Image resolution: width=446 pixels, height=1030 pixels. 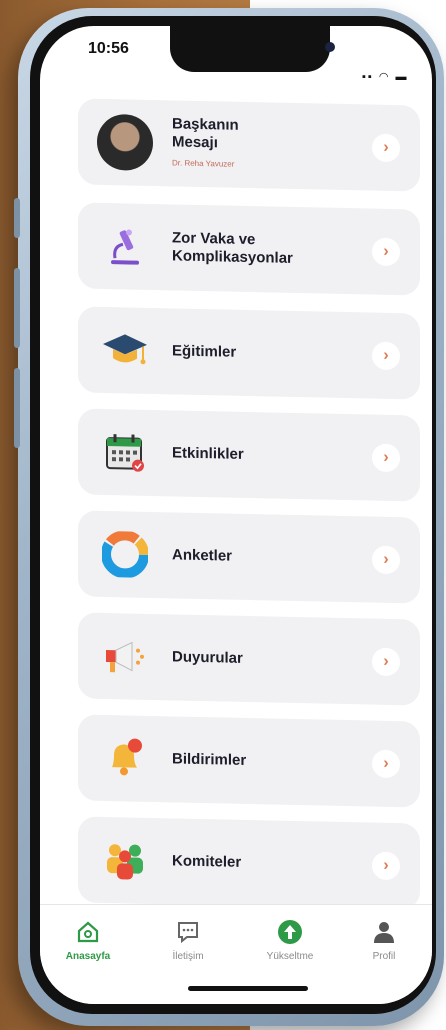 What do you see at coordinates (188, 956) in the screenshot?
I see `tab-label: İletişim` at bounding box center [188, 956].